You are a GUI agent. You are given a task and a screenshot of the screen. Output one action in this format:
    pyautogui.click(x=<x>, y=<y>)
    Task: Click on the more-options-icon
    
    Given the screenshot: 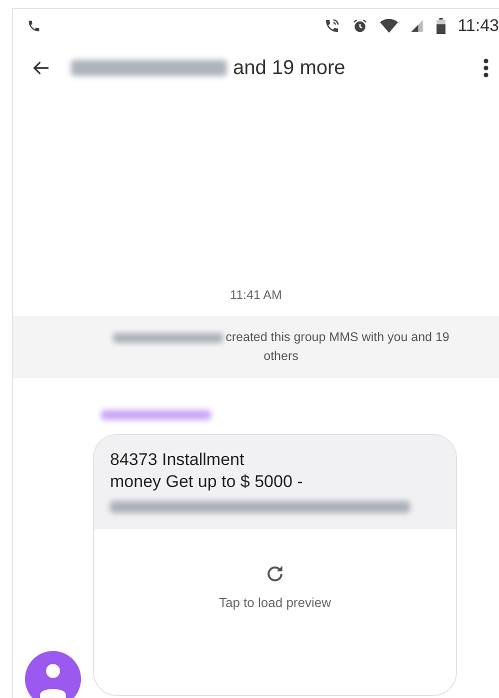 What is the action you would take?
    pyautogui.click(x=486, y=68)
    